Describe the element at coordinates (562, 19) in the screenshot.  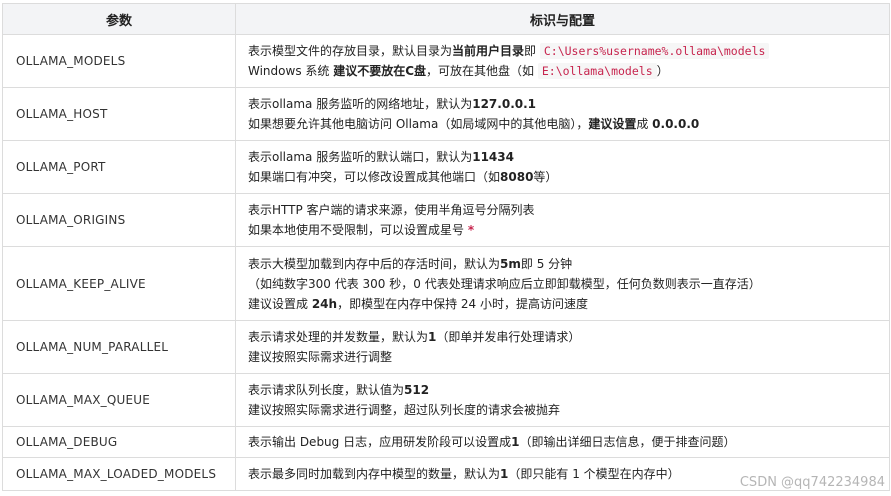
I see `header-desc: 标识与配置` at that location.